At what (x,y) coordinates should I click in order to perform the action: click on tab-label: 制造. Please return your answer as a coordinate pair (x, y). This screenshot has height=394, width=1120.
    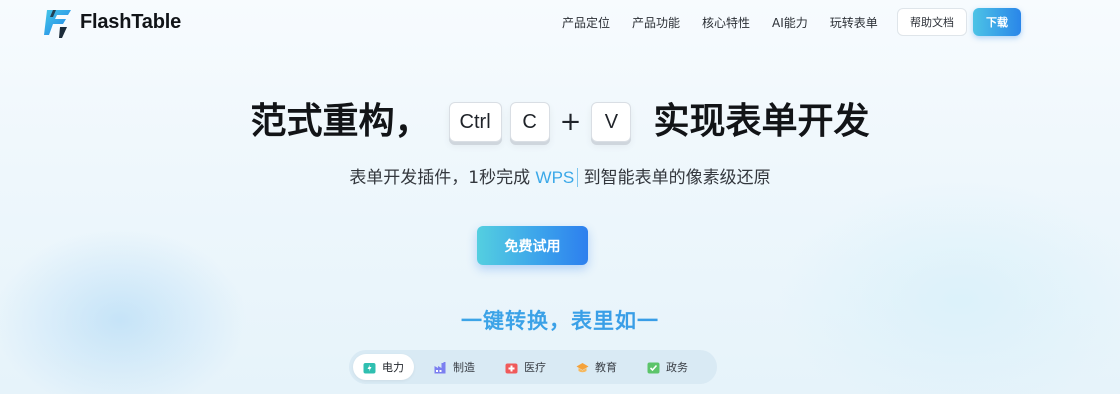
    Looking at the image, I should click on (464, 367).